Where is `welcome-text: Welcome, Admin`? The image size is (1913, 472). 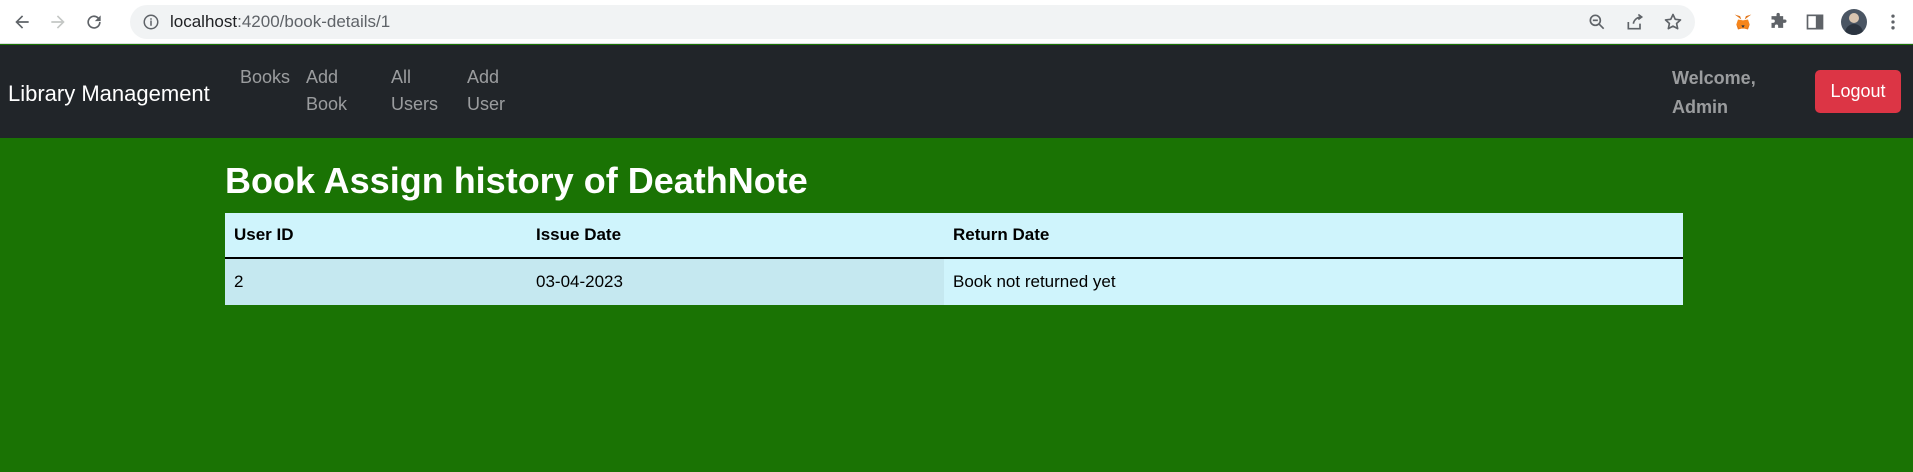
welcome-text: Welcome, Admin is located at coordinates (1727, 93).